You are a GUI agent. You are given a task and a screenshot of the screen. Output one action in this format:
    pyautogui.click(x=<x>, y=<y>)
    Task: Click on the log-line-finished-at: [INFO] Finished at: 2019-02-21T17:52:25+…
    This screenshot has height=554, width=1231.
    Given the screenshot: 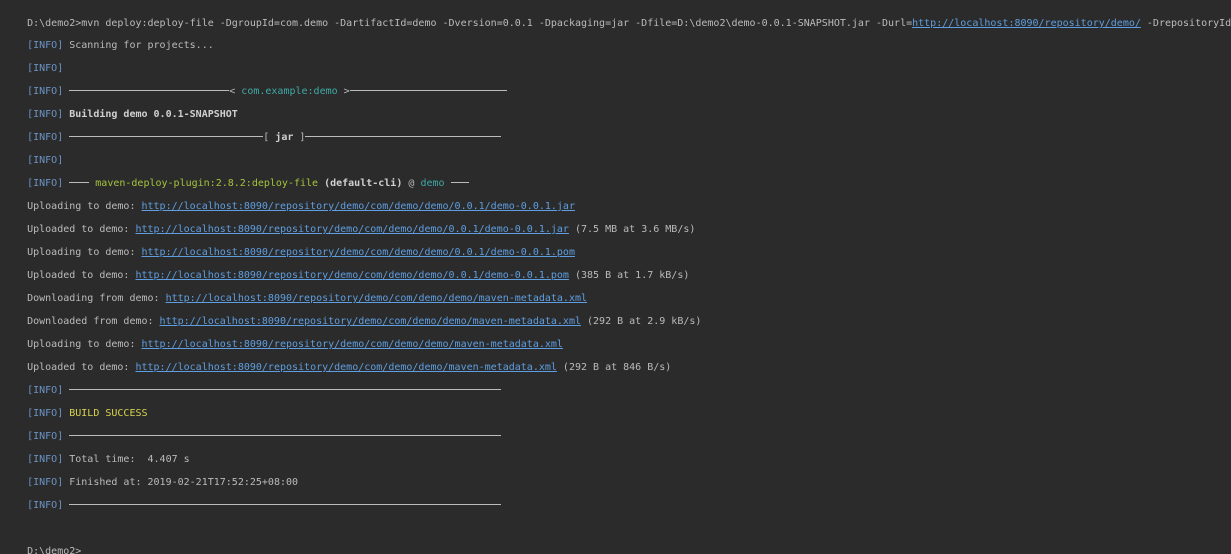 What is the action you would take?
    pyautogui.click(x=150, y=473)
    